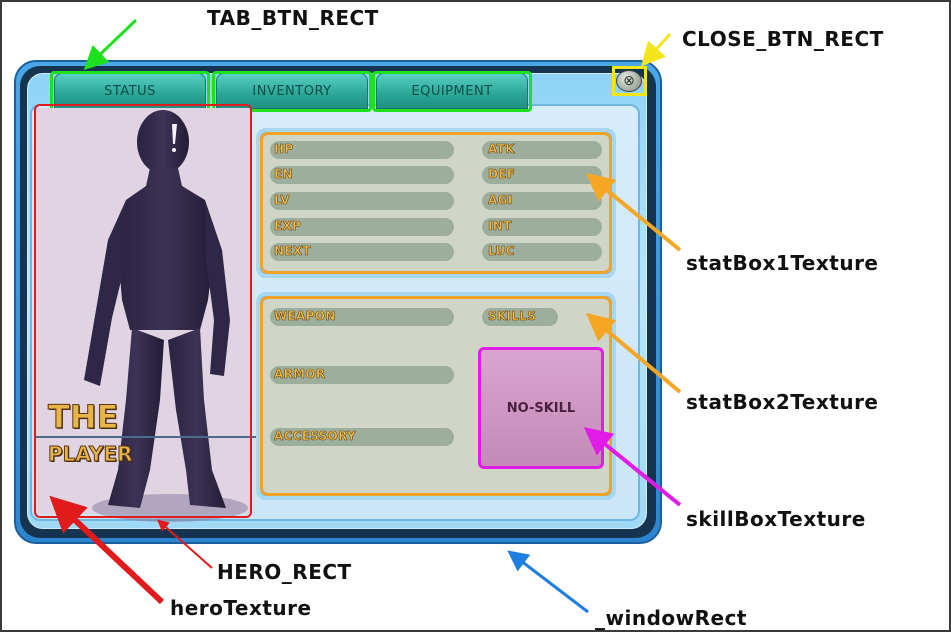 This screenshot has height=632, width=951. I want to click on skill-box-label: NO-SKILL, so click(541, 408).